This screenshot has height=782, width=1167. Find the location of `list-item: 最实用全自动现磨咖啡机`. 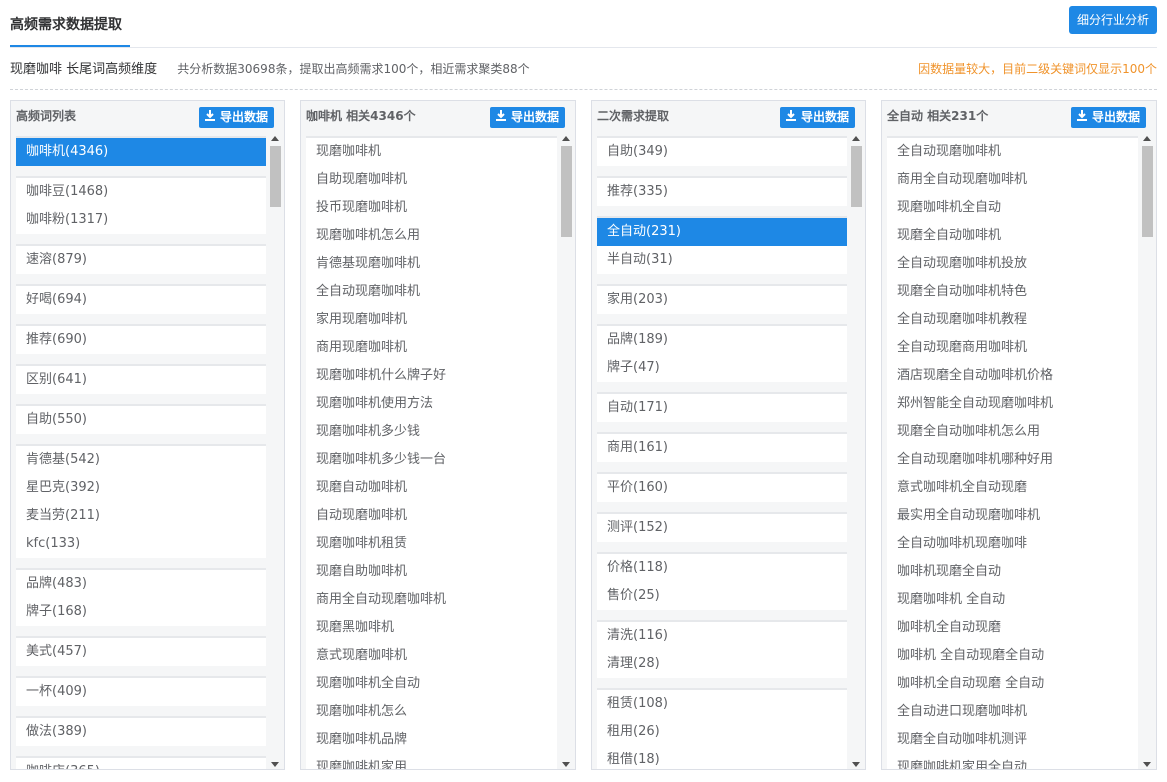

list-item: 最实用全自动现磨咖啡机 is located at coordinates (1012, 516).